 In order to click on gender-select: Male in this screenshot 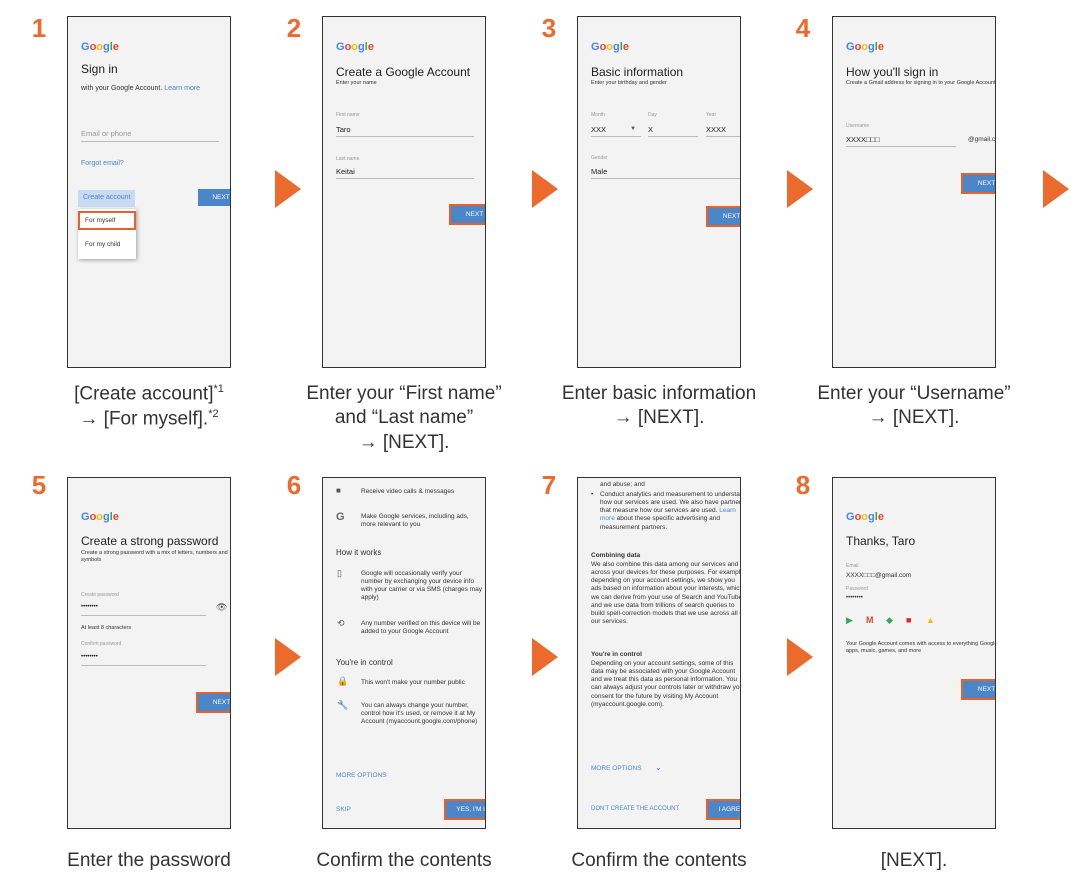, I will do `click(599, 171)`.